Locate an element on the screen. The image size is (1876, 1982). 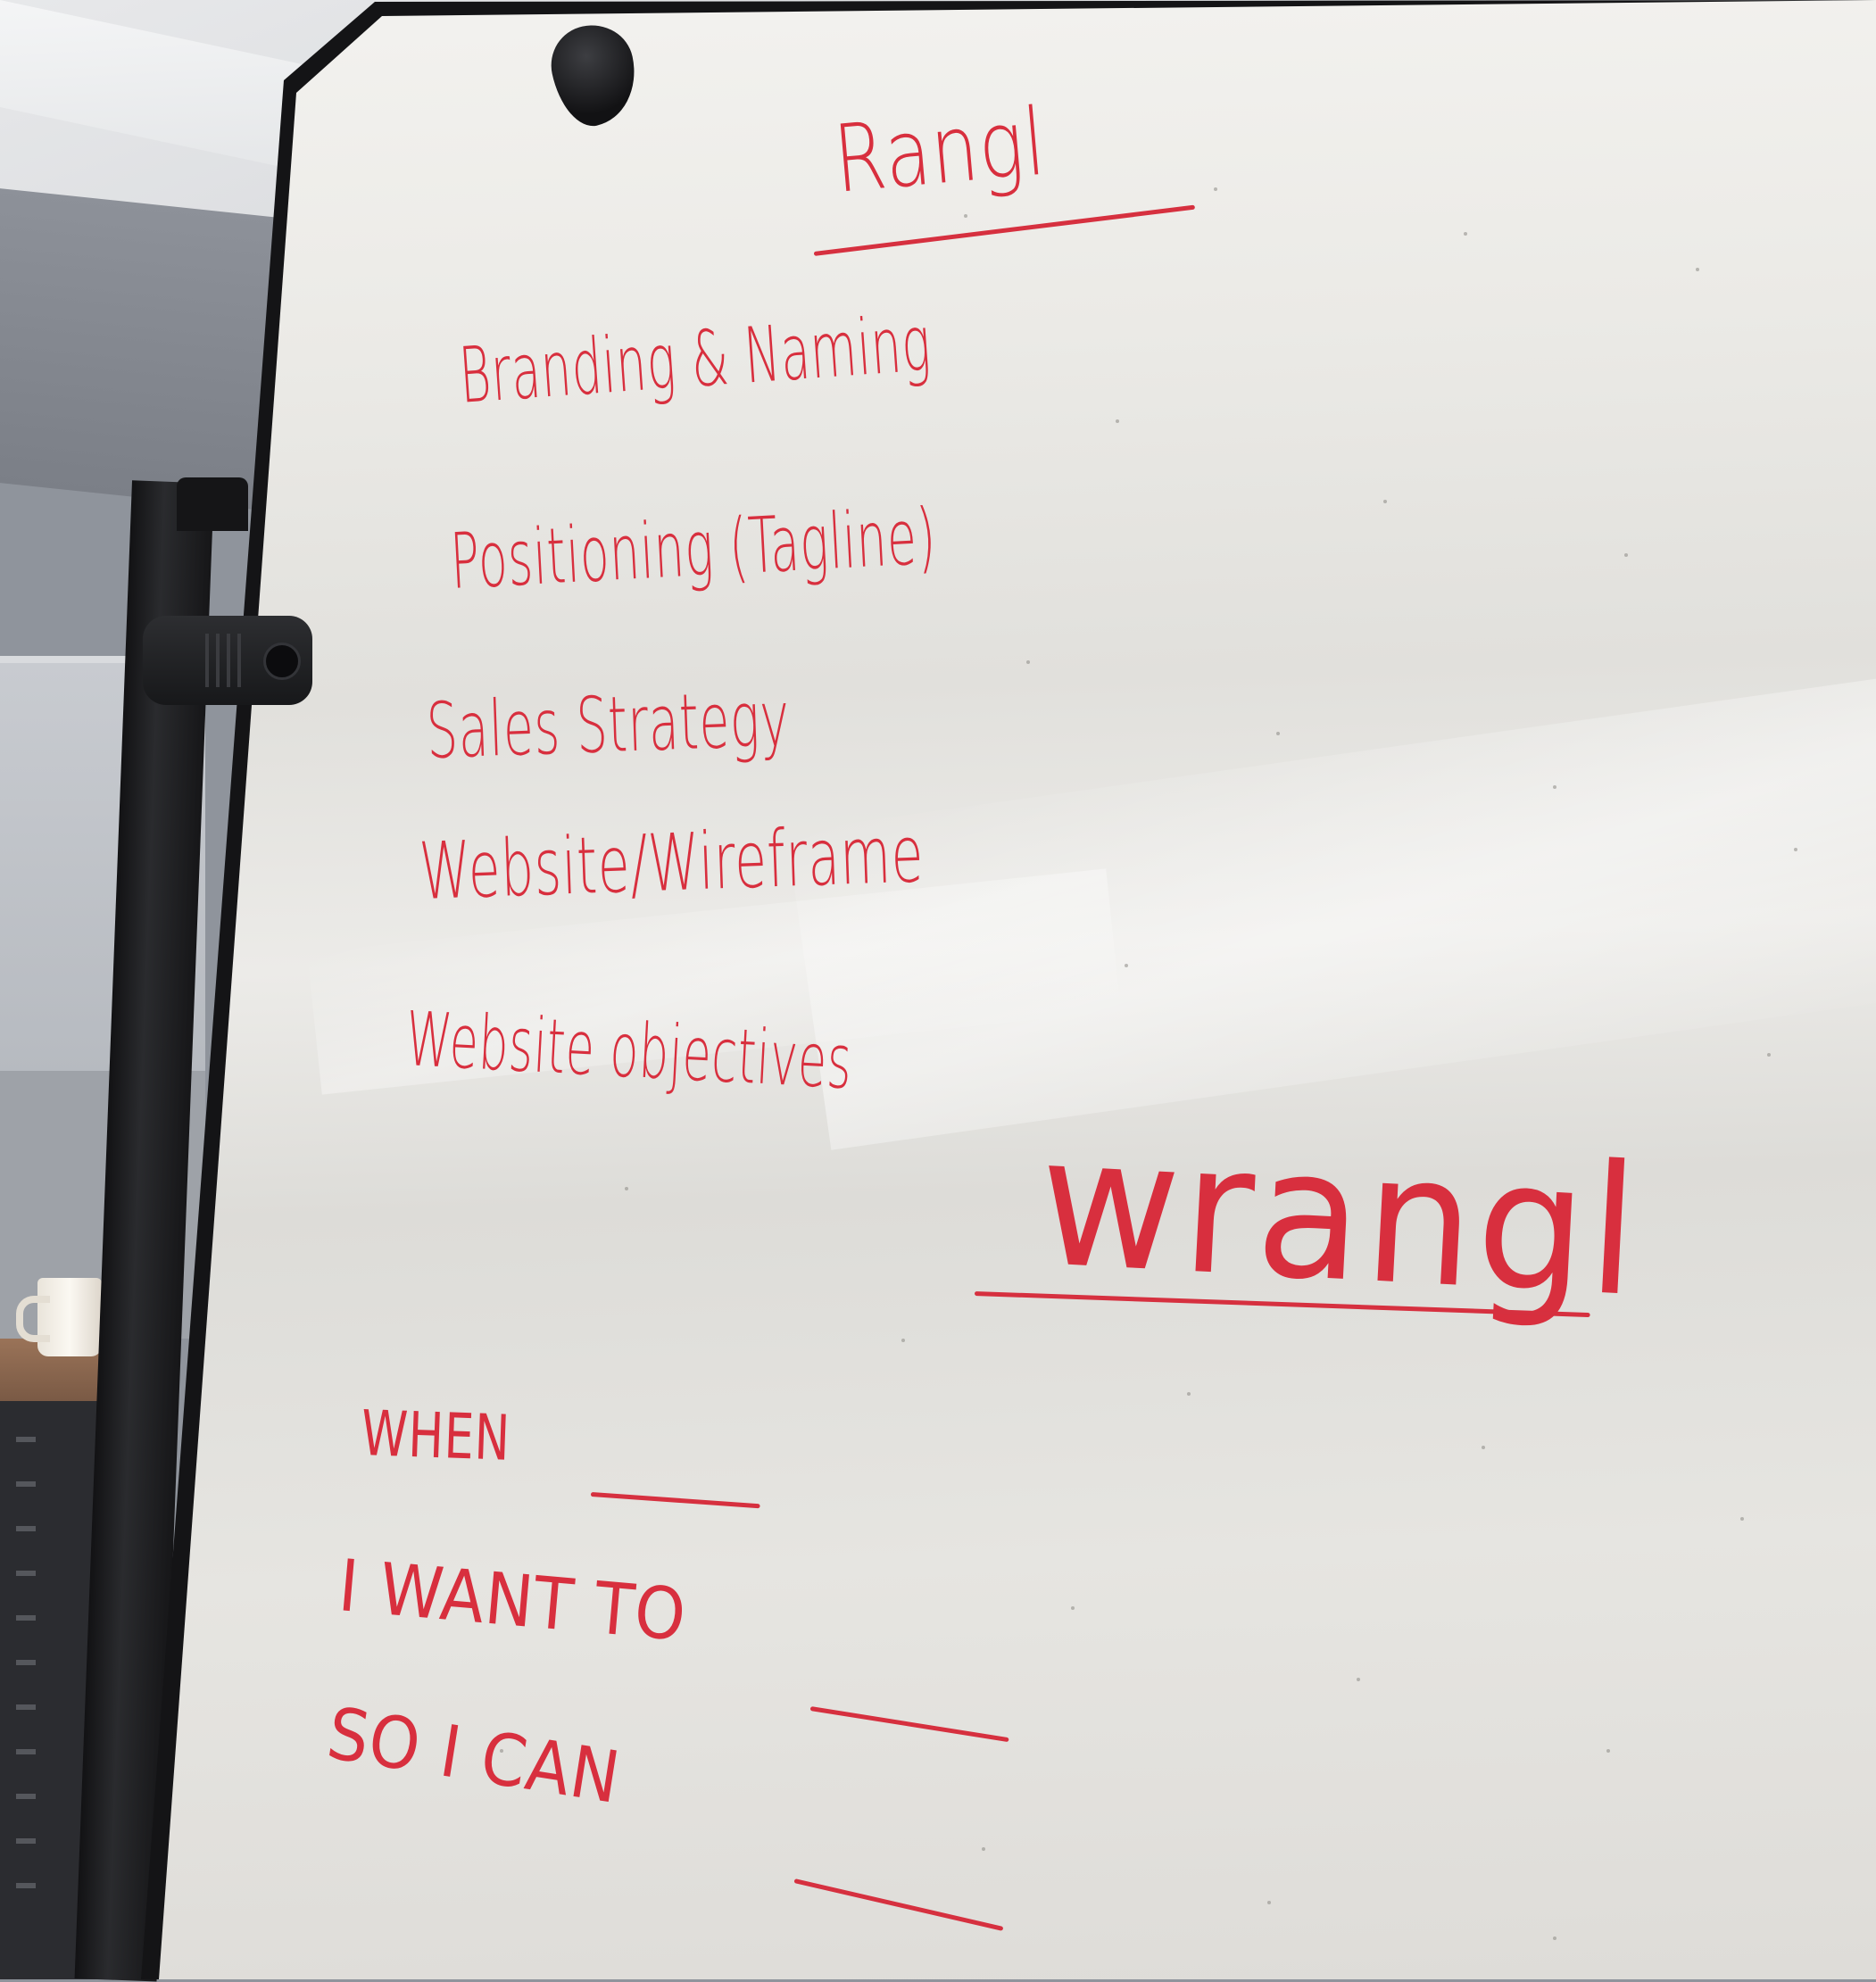
board-title: Rangl is located at coordinates (939, 150).